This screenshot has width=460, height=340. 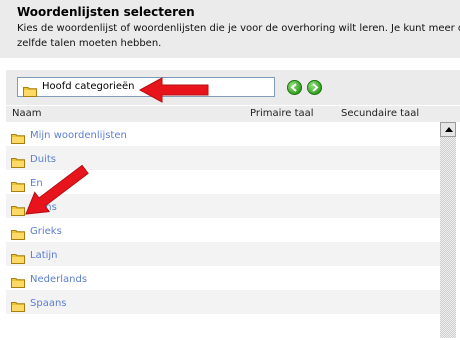 What do you see at coordinates (26, 113) in the screenshot?
I see `column-name: Naam` at bounding box center [26, 113].